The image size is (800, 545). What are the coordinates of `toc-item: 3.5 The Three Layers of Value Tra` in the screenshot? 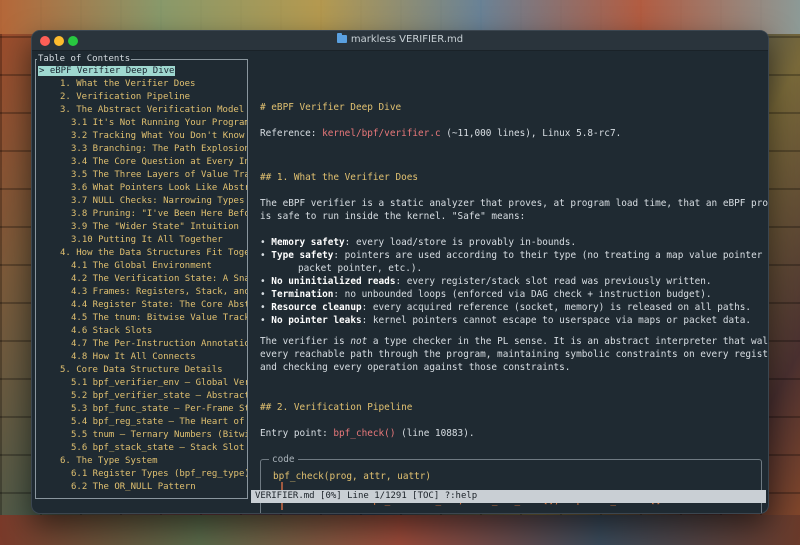 It's located at (142, 175).